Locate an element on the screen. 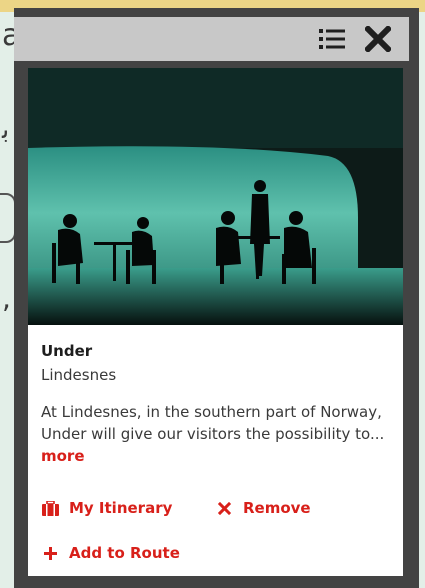 This screenshot has height=588, width=425. remove-x-icon is located at coordinates (224, 508).